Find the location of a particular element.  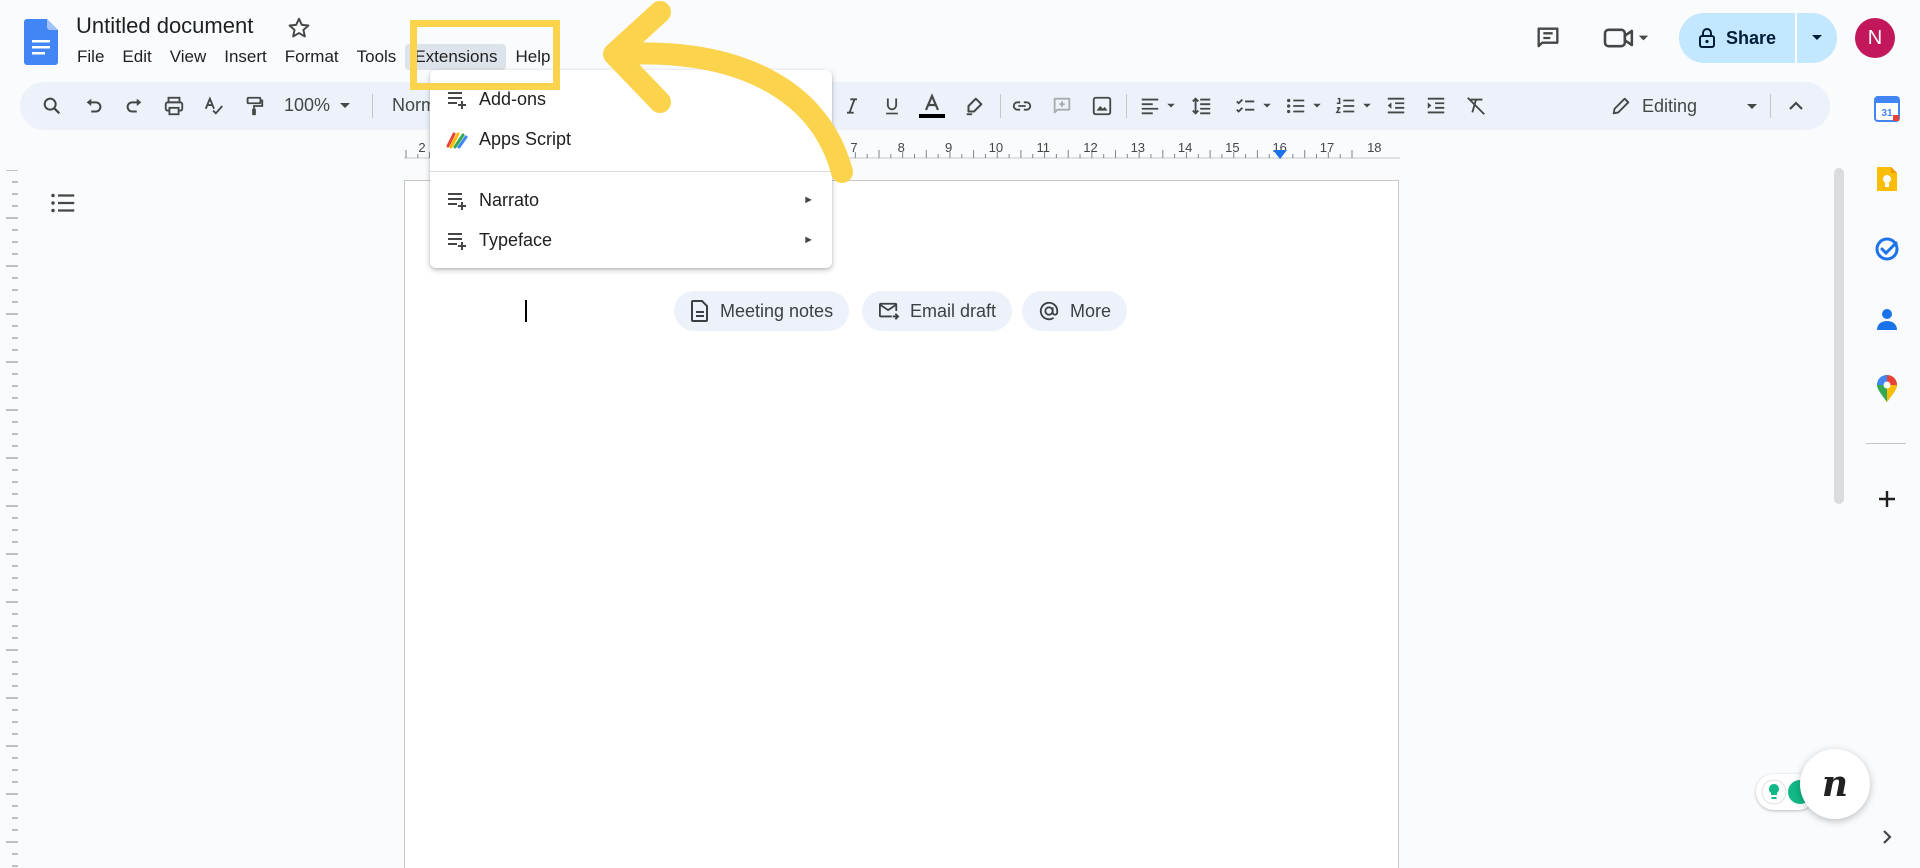

expand-panel-icon is located at coordinates (1887, 837).